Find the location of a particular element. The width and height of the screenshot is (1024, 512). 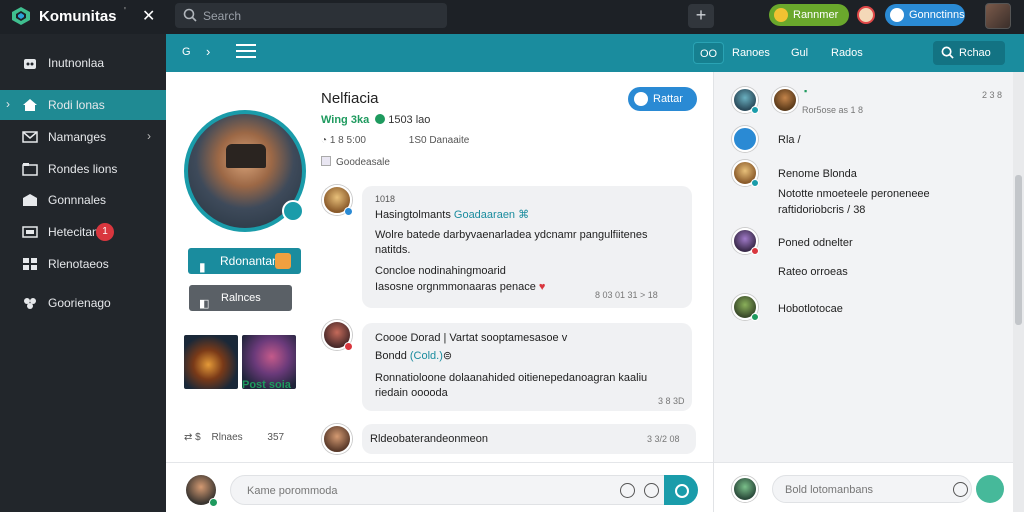

composer-input is located at coordinates (427, 490).